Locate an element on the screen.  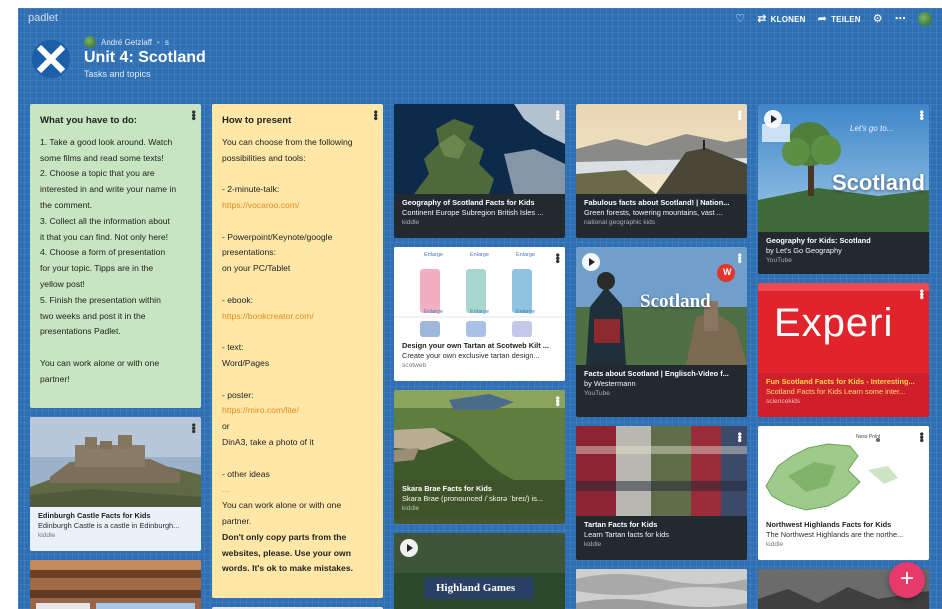
fabric-texture-image is located at coordinates (661, 589).